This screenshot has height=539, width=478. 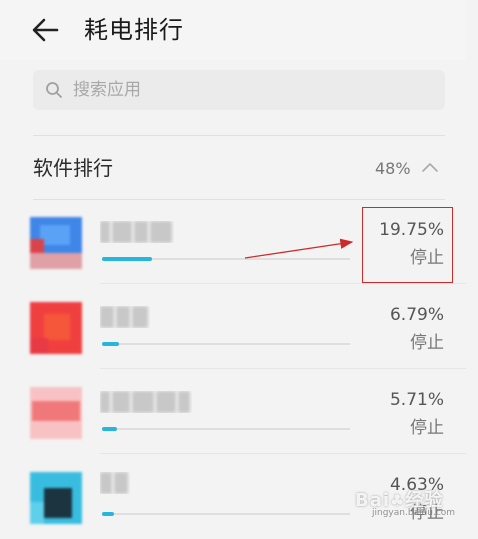 What do you see at coordinates (414, 513) in the screenshot?
I see `watermark-url: jingyan.baidu.com` at bounding box center [414, 513].